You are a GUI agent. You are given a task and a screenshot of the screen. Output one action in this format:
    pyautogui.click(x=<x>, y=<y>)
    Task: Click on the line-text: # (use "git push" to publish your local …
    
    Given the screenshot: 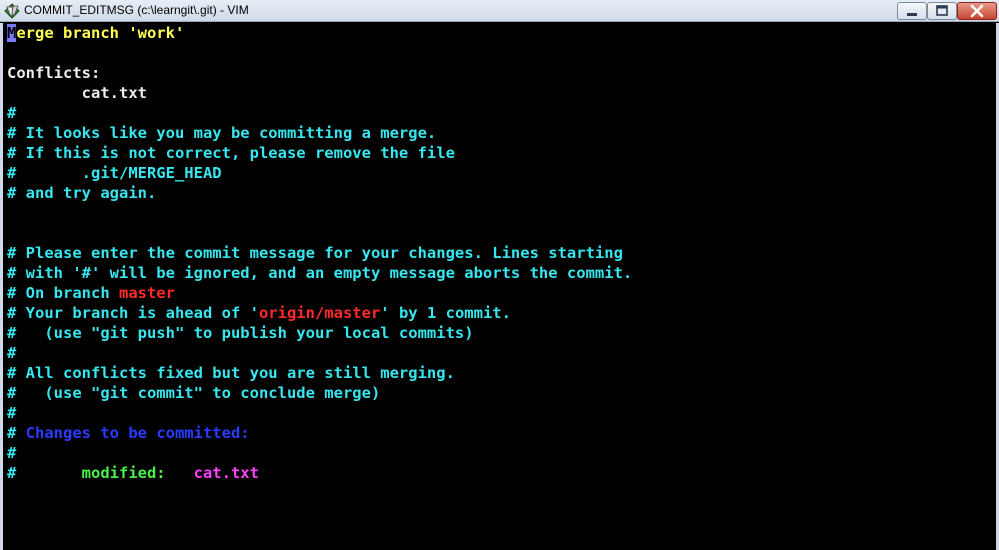 What is the action you would take?
    pyautogui.click(x=240, y=333)
    